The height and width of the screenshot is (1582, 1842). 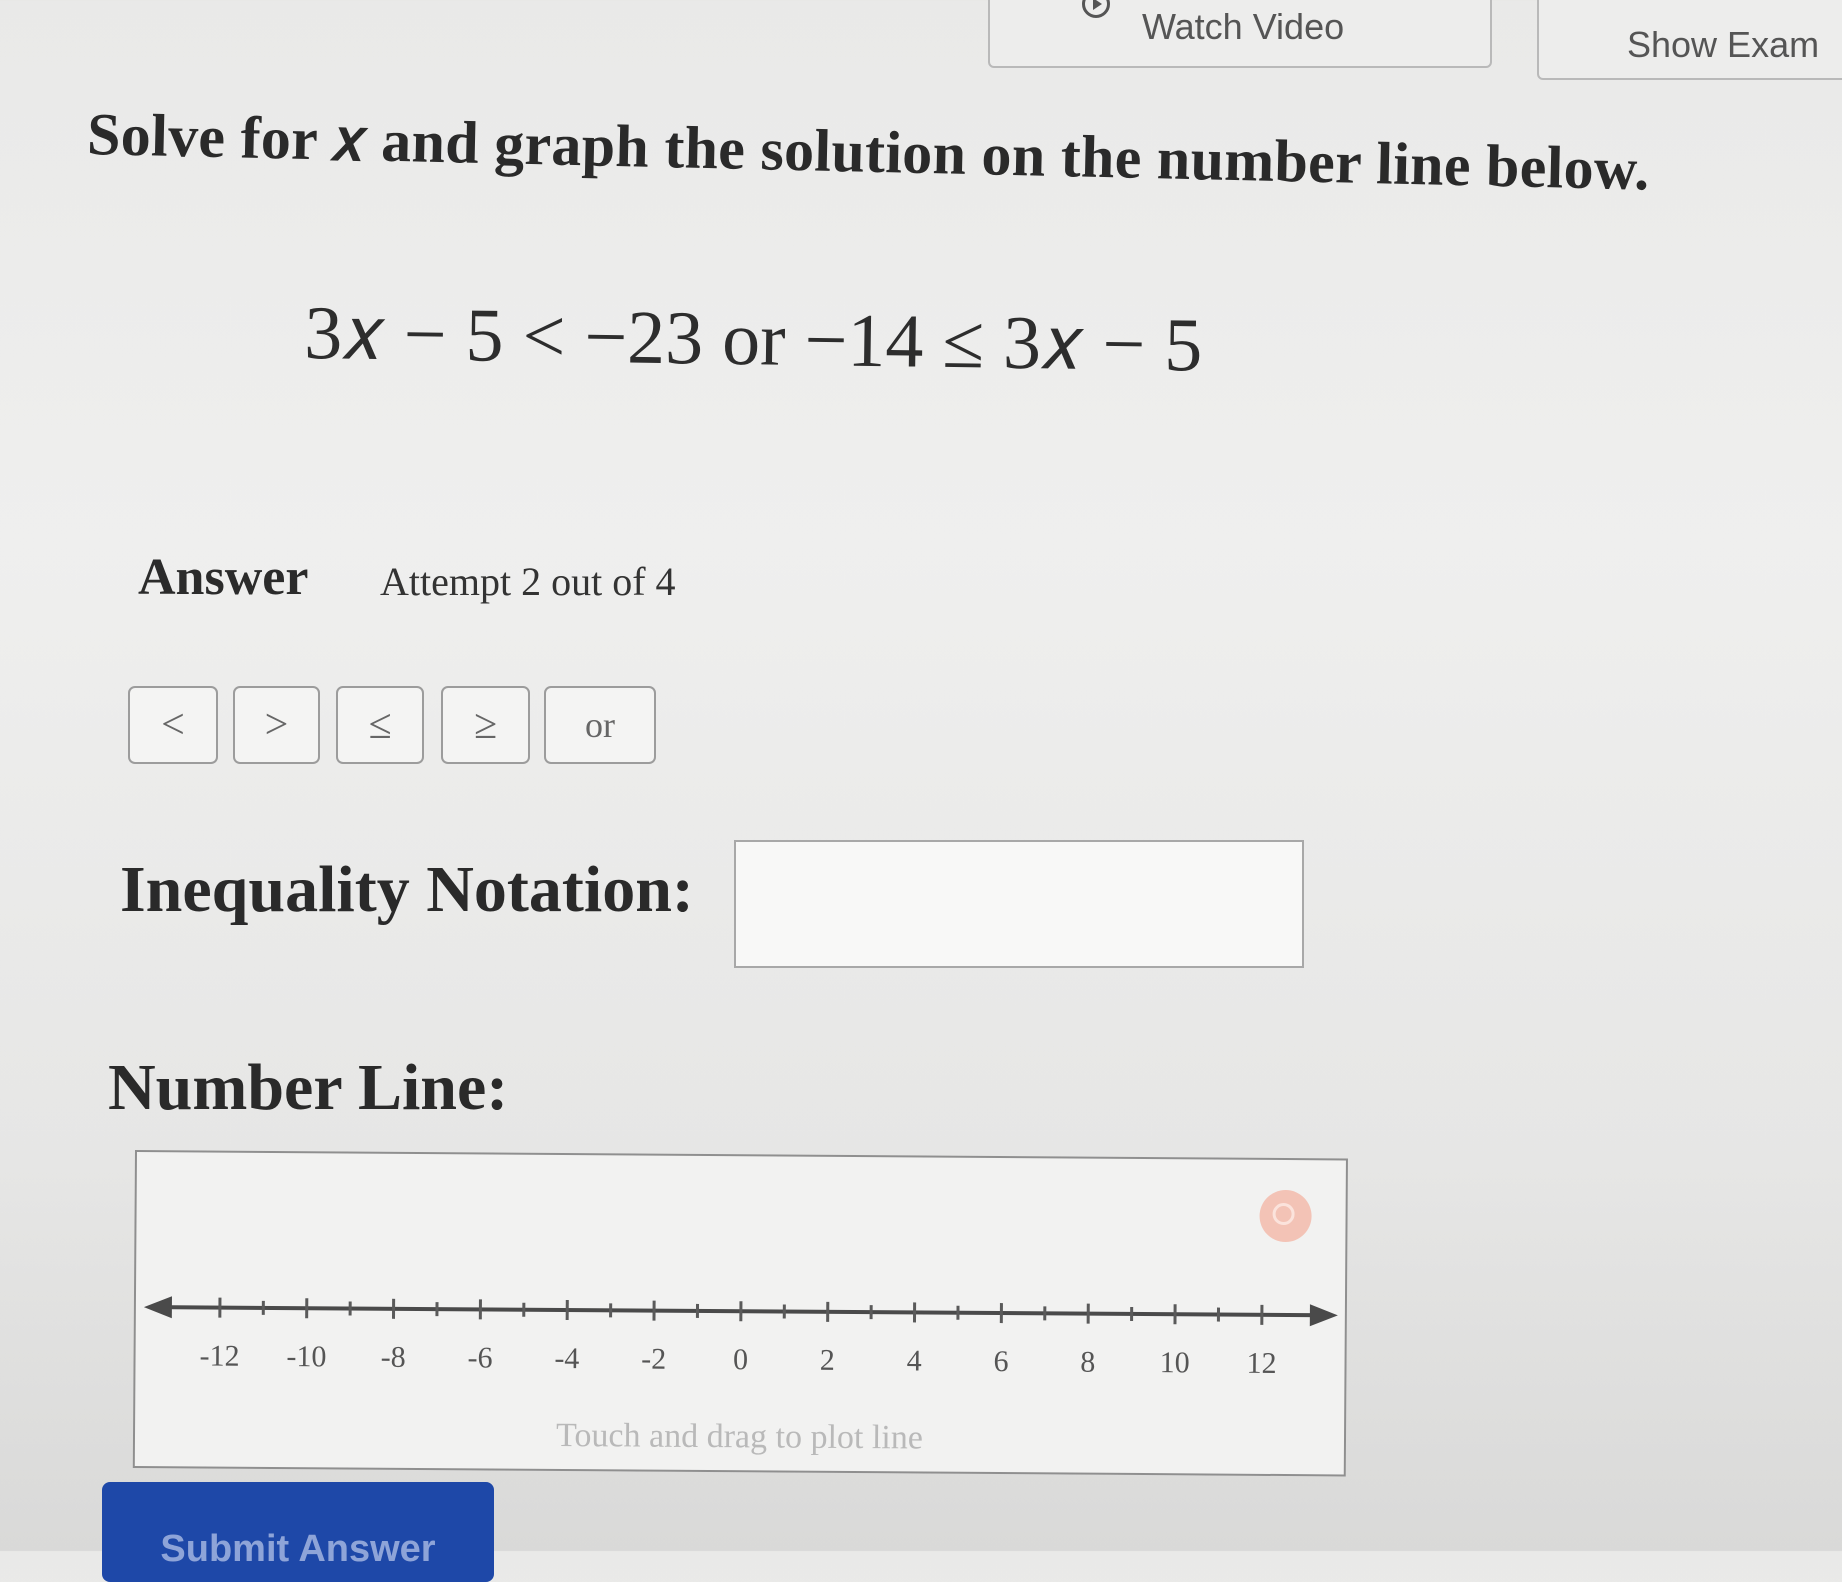 I want to click on tick-label: 10, so click(x=1175, y=1362).